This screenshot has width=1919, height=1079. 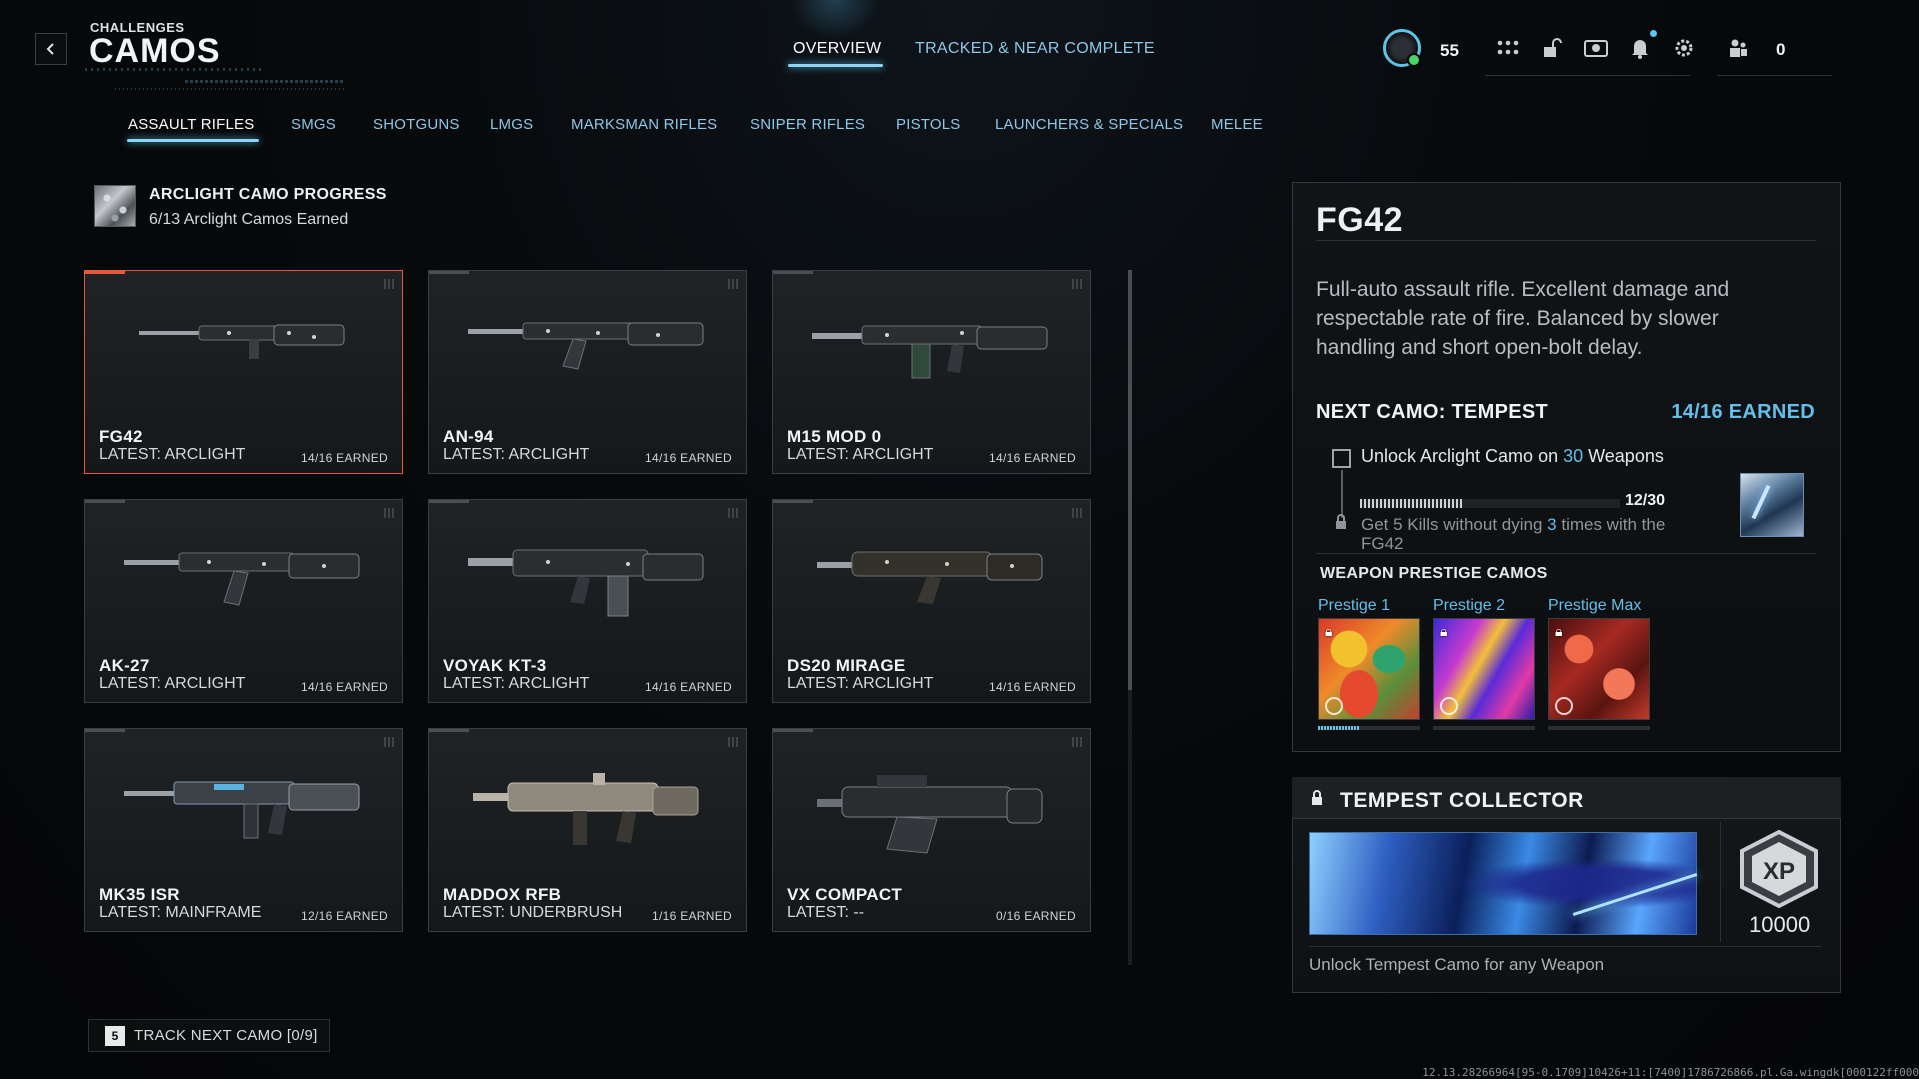 I want to click on lock-icon, so click(x=1317, y=800).